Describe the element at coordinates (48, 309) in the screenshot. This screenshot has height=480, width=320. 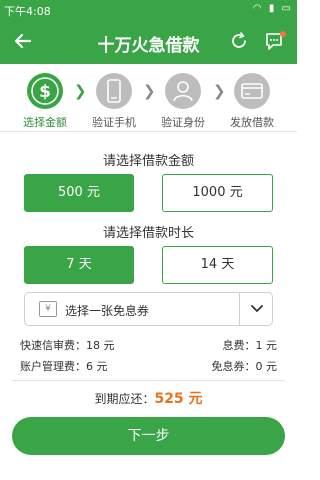
I see `coupon-icon: ¥` at that location.